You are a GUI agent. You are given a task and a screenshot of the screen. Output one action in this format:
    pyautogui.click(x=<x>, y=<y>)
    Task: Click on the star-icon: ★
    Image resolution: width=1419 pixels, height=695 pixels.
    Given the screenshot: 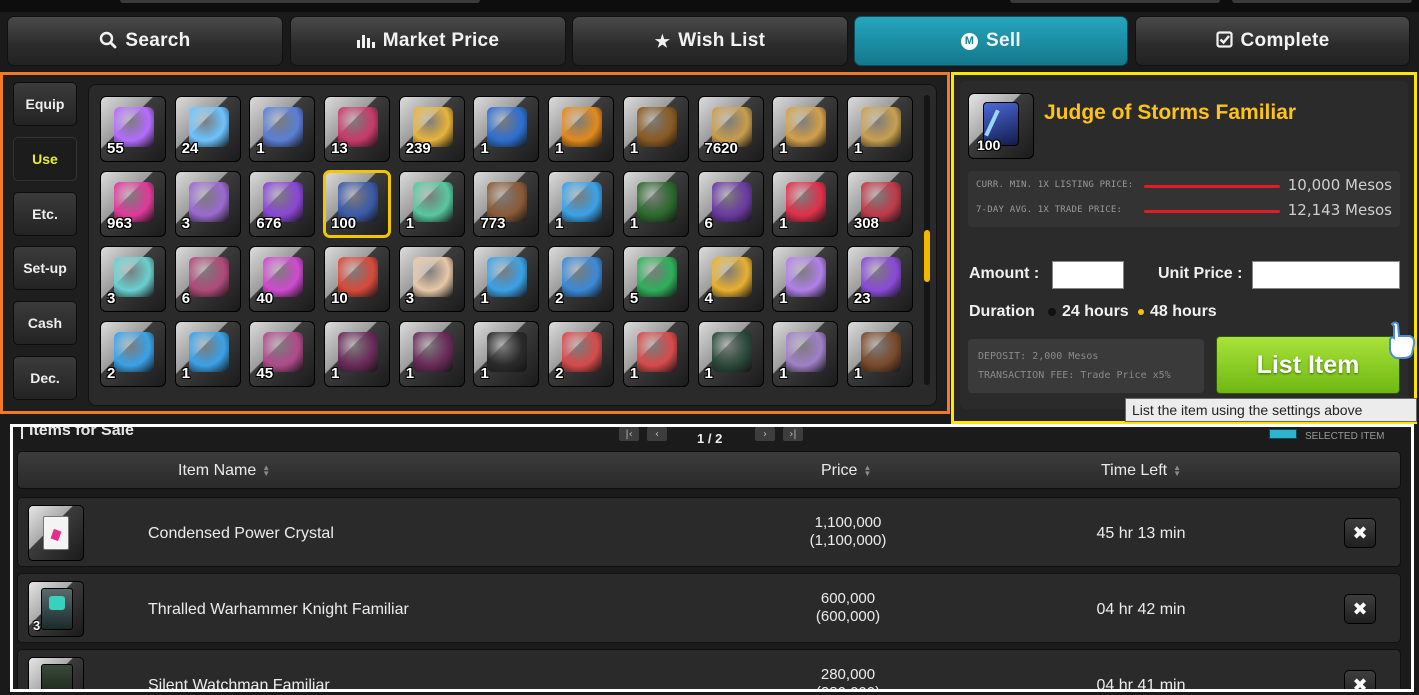 What is the action you would take?
    pyautogui.click(x=662, y=41)
    